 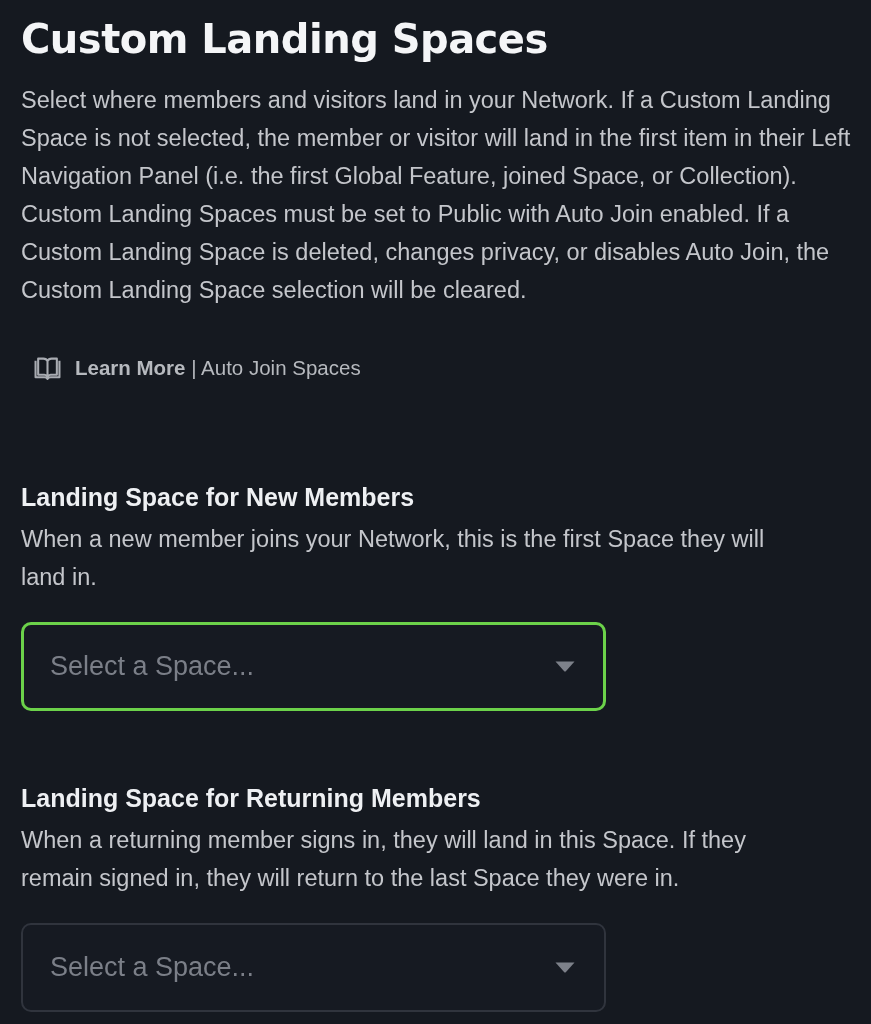 What do you see at coordinates (47, 368) in the screenshot?
I see `book-icon` at bounding box center [47, 368].